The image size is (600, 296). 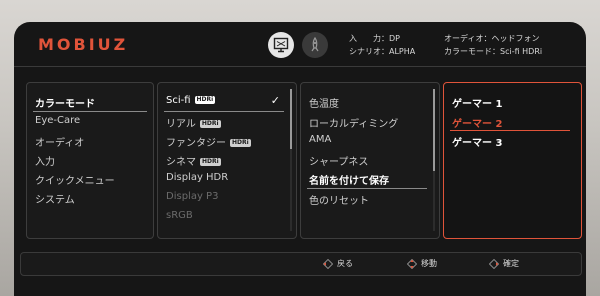 I want to click on color-mode-info-value: Sci-fi HDRi, so click(x=521, y=51).